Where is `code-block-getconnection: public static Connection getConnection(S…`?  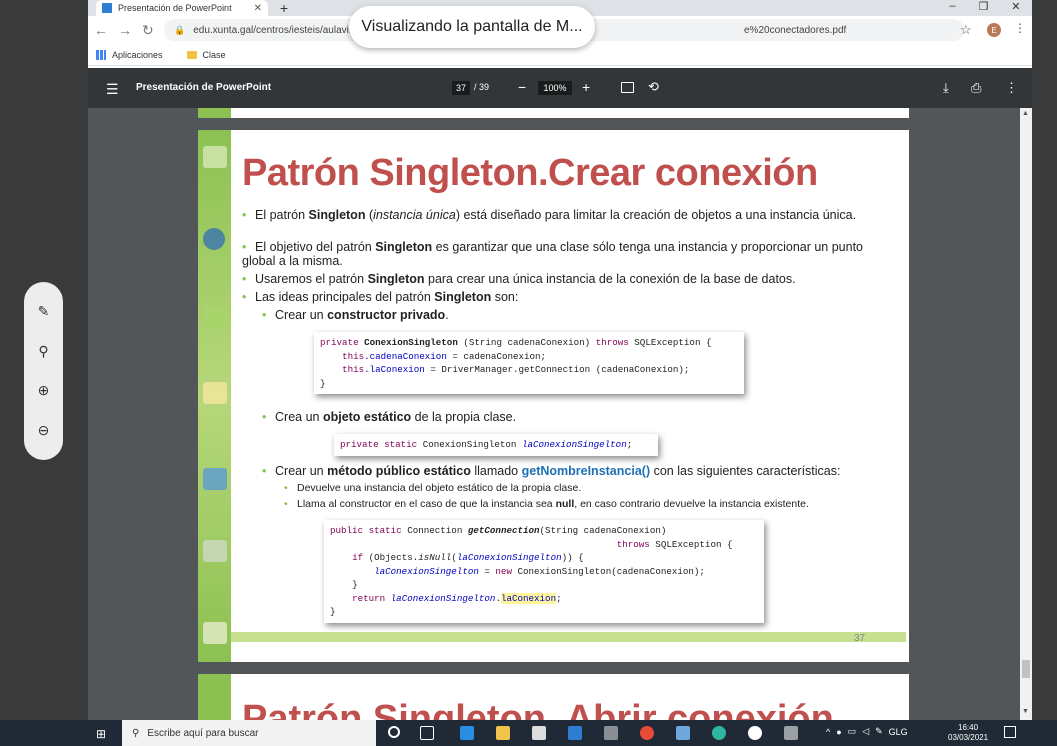 code-block-getconnection: public static Connection getConnection(S… is located at coordinates (544, 571).